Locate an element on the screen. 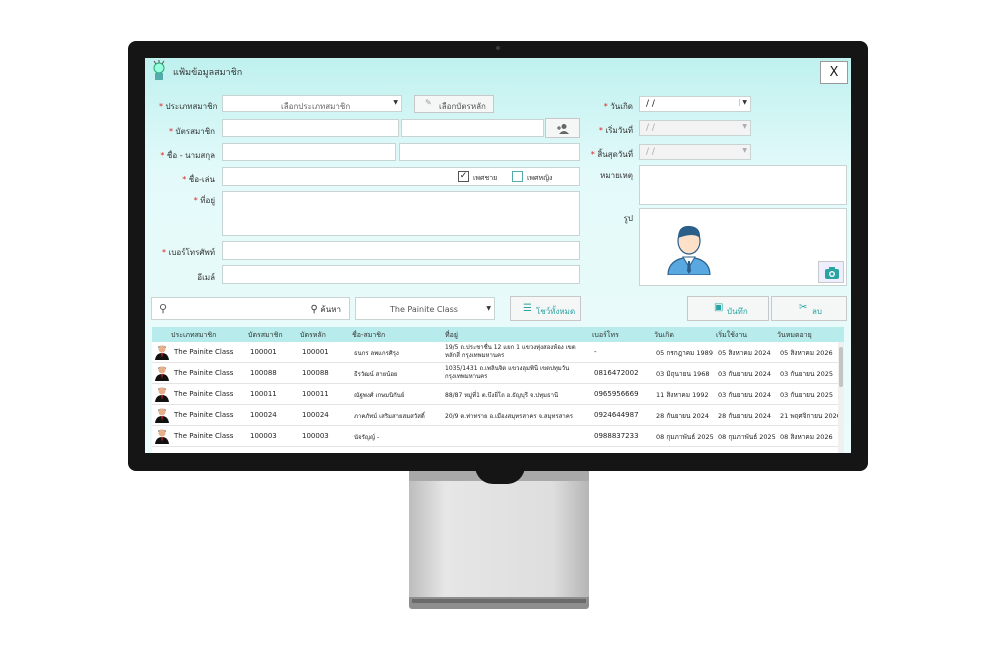  class-filter-select: The Painite Class ▼ is located at coordinates (425, 308).